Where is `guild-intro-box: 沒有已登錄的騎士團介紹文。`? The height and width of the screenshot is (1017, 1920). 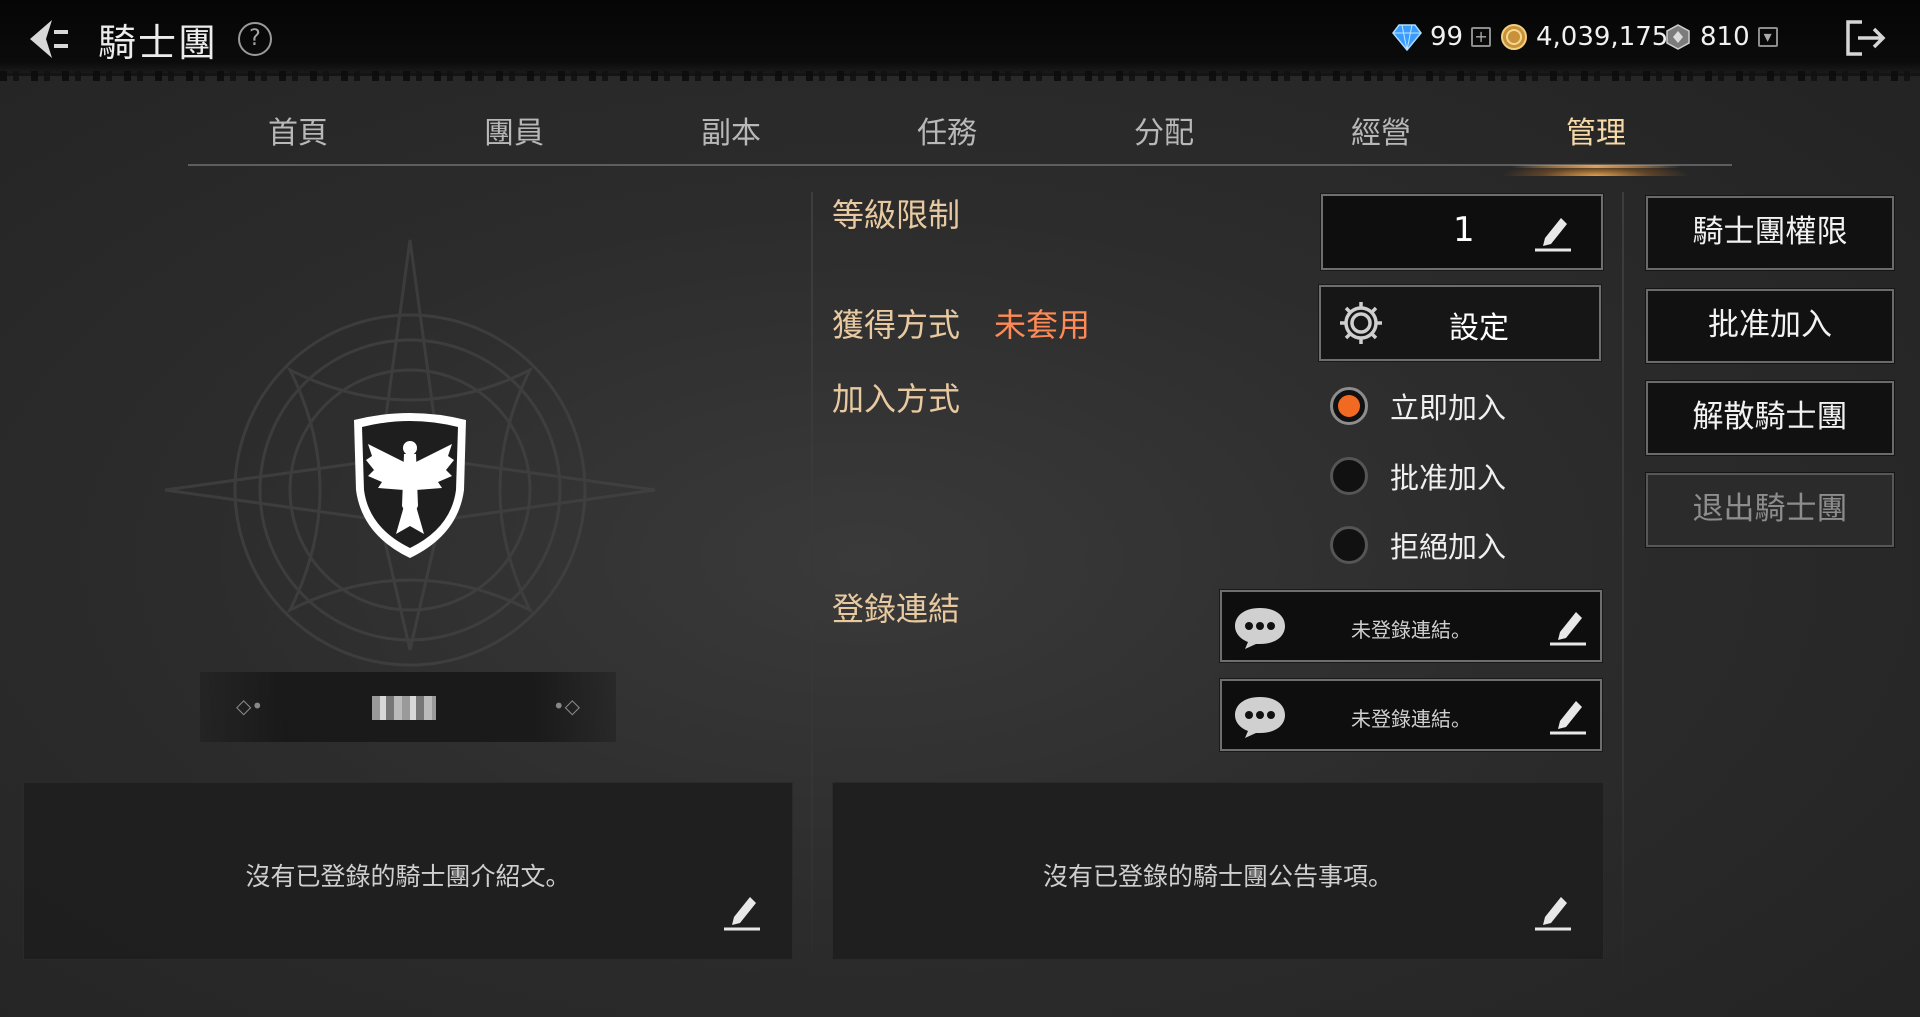
guild-intro-box: 沒有已登錄的騎士團介紹文。 is located at coordinates (408, 871).